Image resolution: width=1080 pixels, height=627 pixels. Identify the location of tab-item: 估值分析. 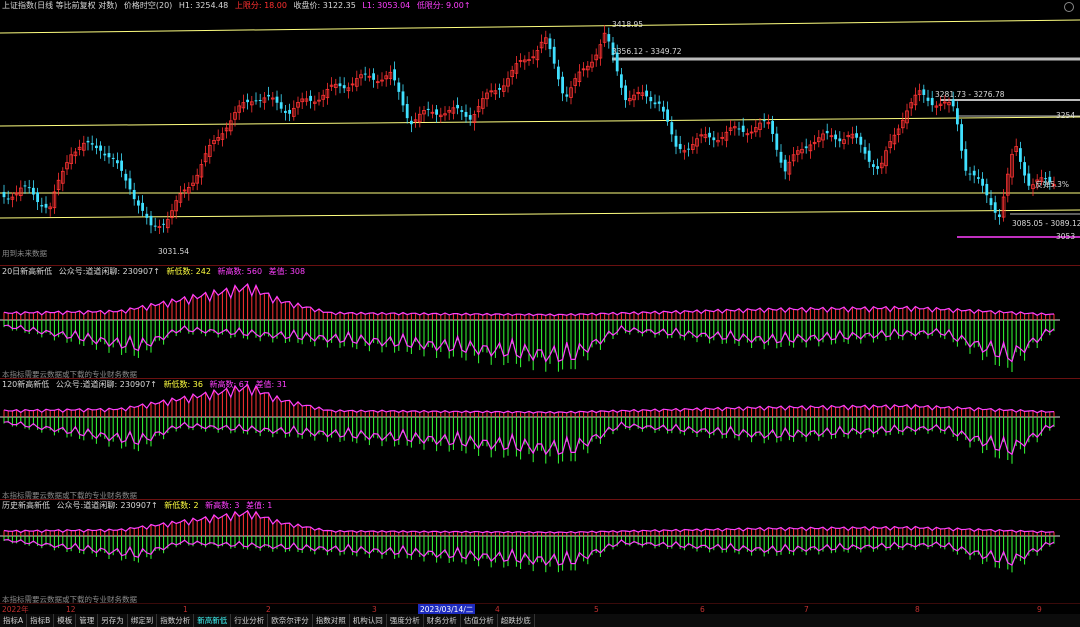
(479, 620).